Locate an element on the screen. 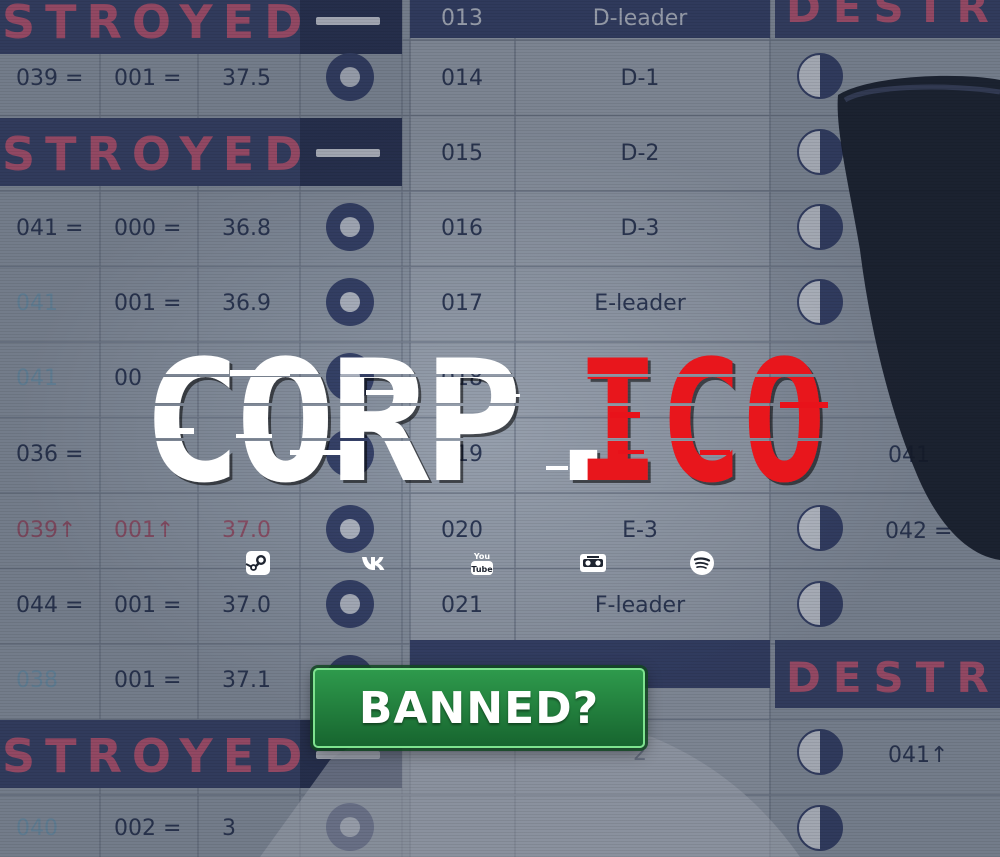  svg-text: You is located at coordinates (482, 556).